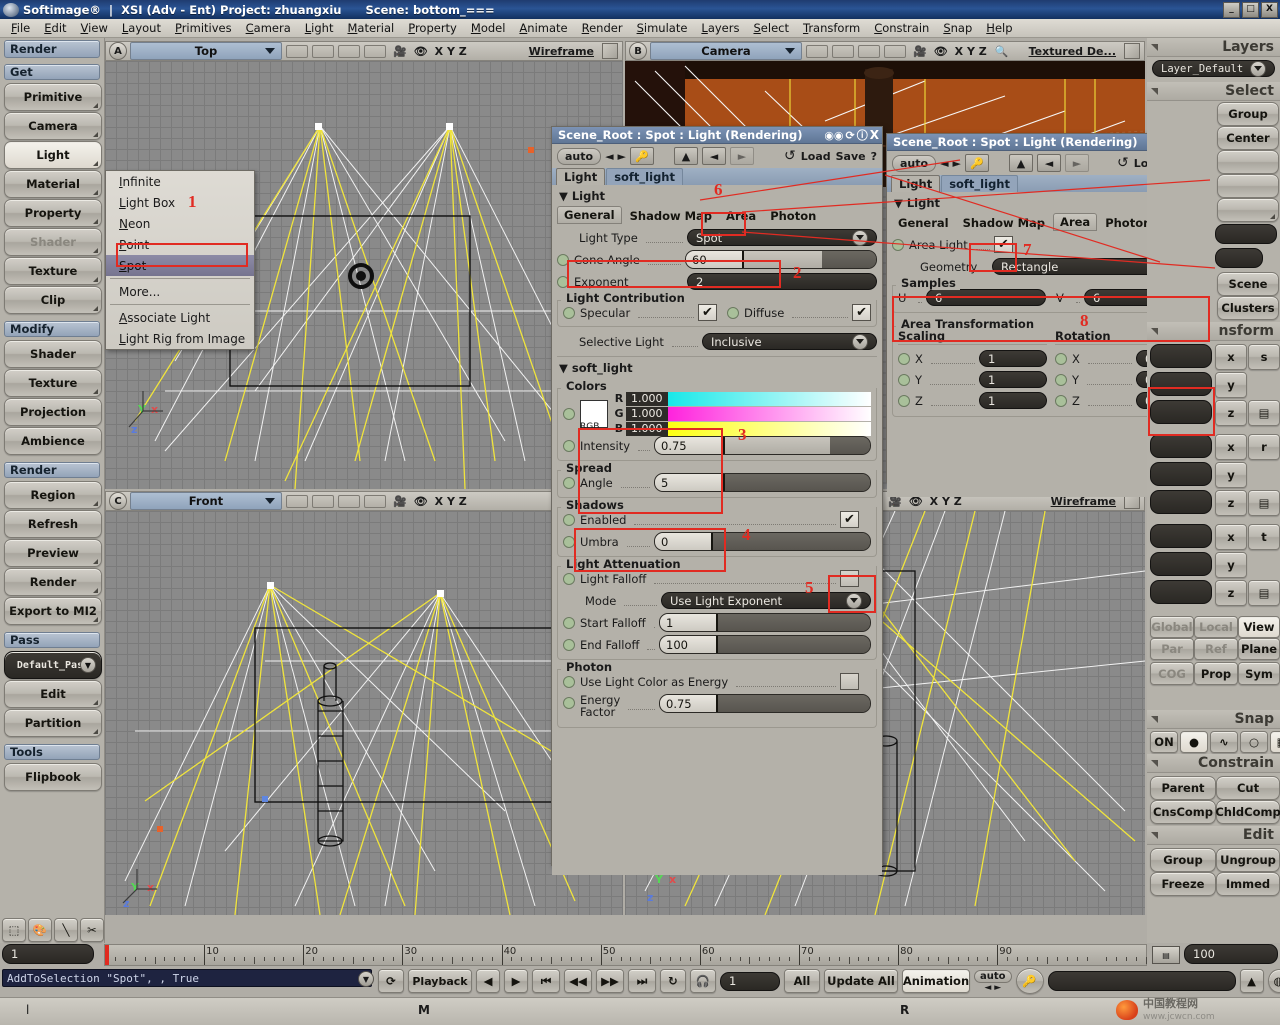 The image size is (1280, 1025). I want to click on intensity-slider: 0.75, so click(762, 445).